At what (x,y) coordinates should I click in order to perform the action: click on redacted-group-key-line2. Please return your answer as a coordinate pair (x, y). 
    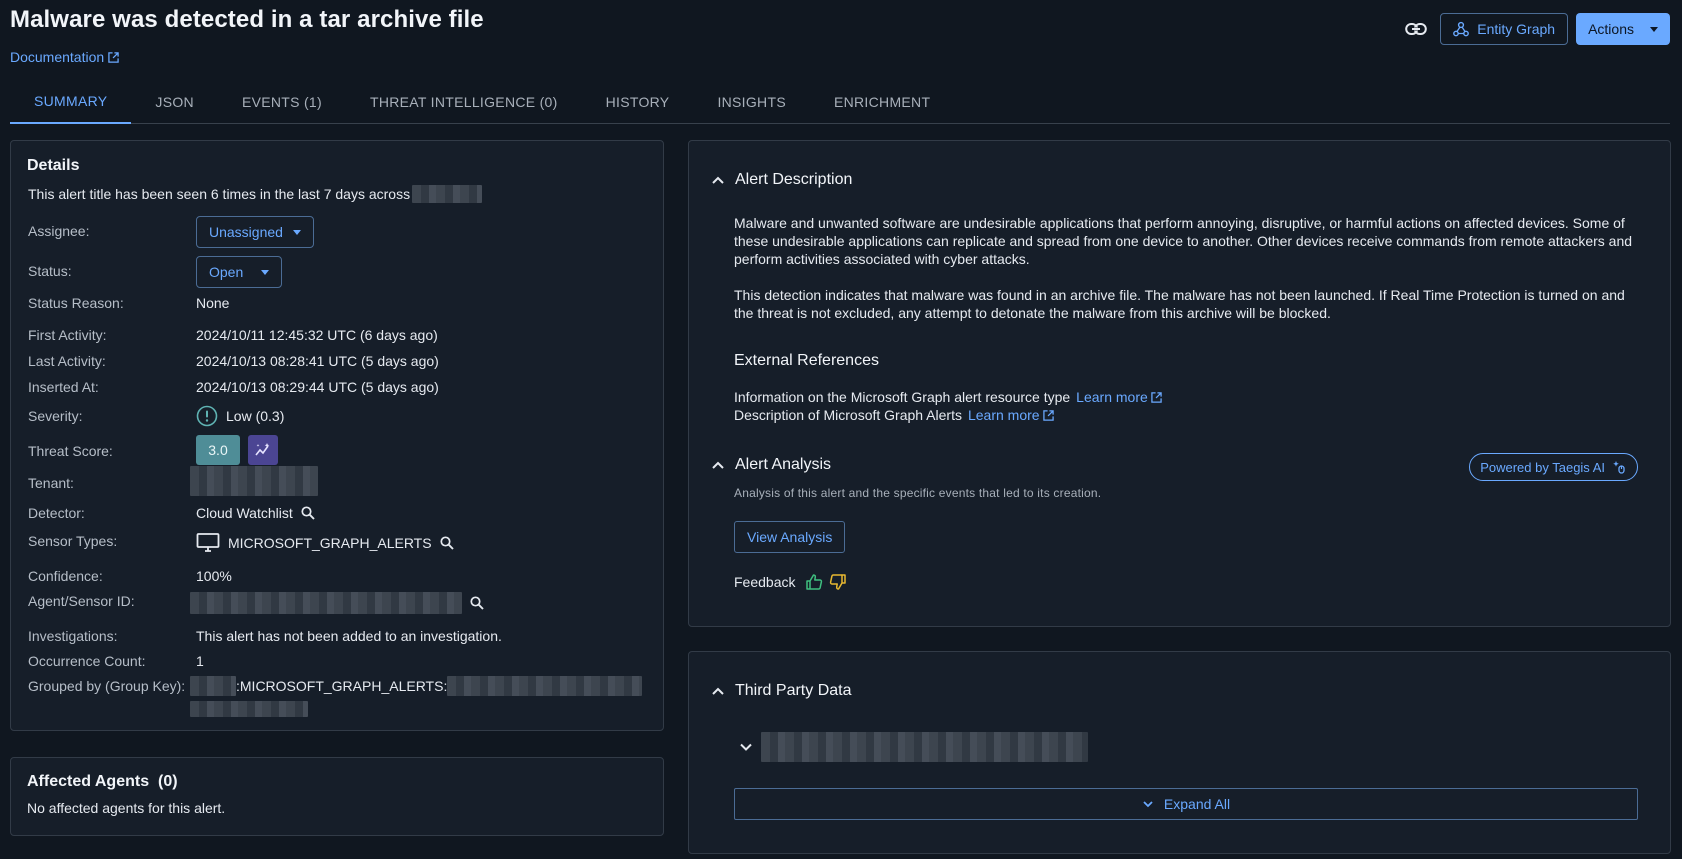
    Looking at the image, I should click on (249, 709).